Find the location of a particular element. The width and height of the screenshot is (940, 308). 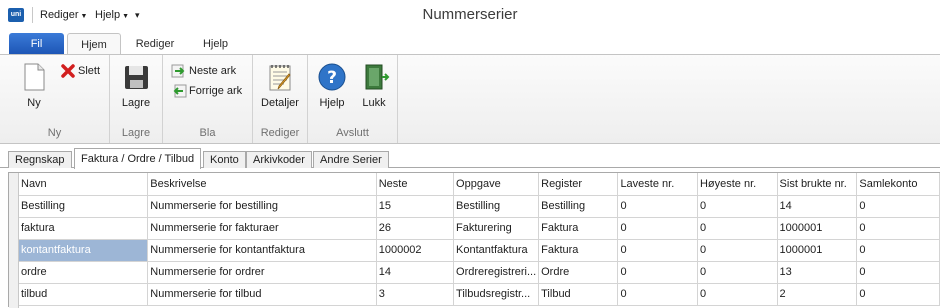

group-avslutt: ? Hjelp Lukk Avslutt is located at coordinates (353, 99).